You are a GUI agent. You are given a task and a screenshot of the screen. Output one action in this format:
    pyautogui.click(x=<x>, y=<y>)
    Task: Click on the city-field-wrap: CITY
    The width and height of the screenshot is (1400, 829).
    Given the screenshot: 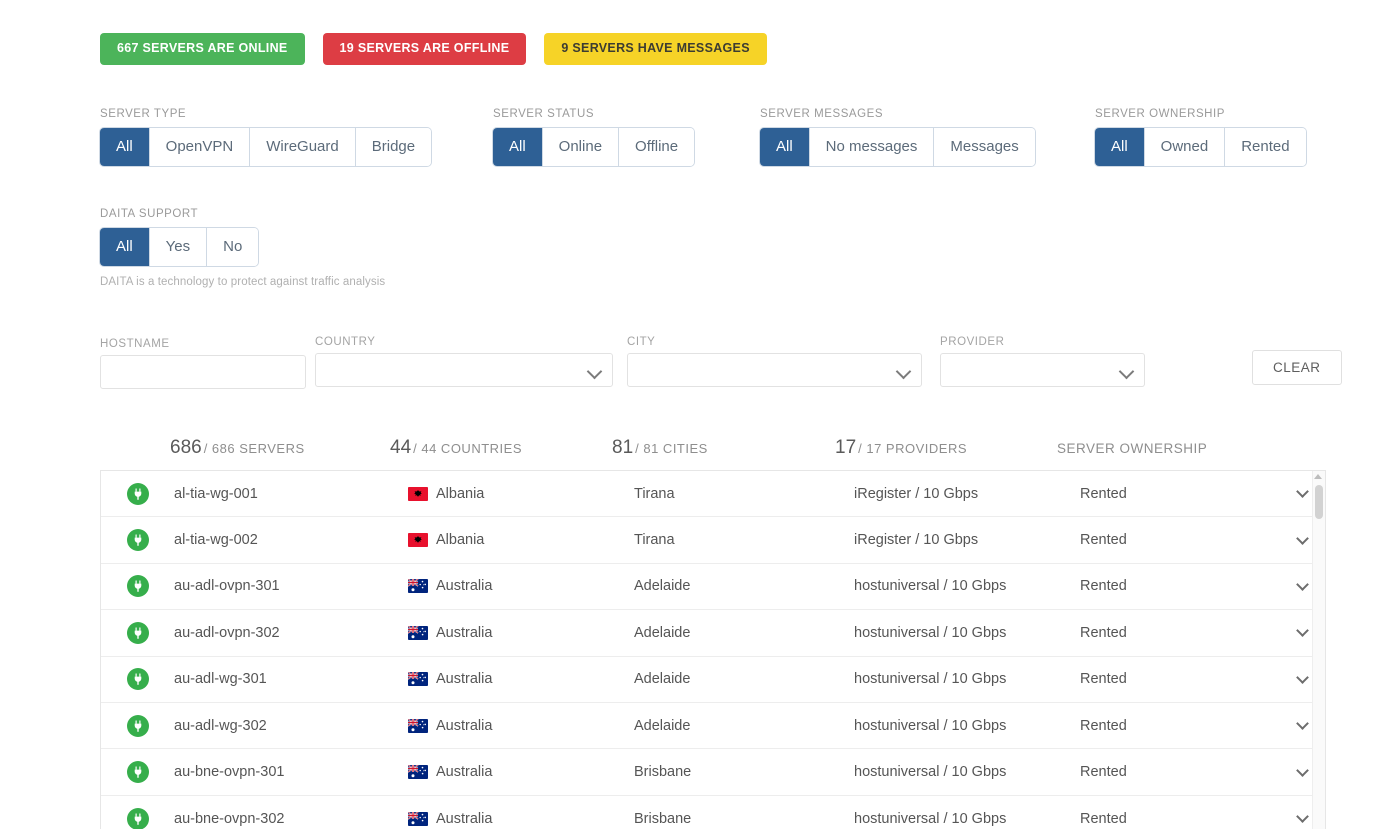 What is the action you would take?
    pyautogui.click(x=774, y=361)
    